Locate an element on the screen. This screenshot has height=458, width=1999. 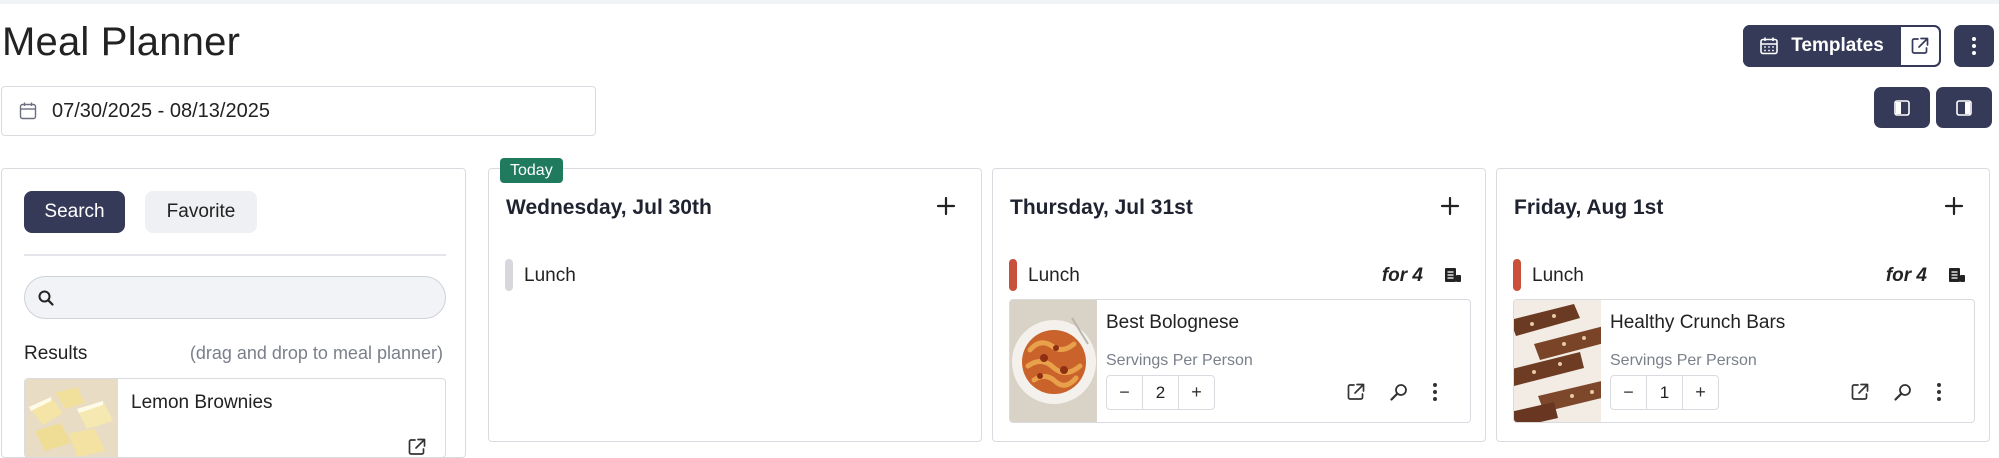
search-field is located at coordinates (235, 297).